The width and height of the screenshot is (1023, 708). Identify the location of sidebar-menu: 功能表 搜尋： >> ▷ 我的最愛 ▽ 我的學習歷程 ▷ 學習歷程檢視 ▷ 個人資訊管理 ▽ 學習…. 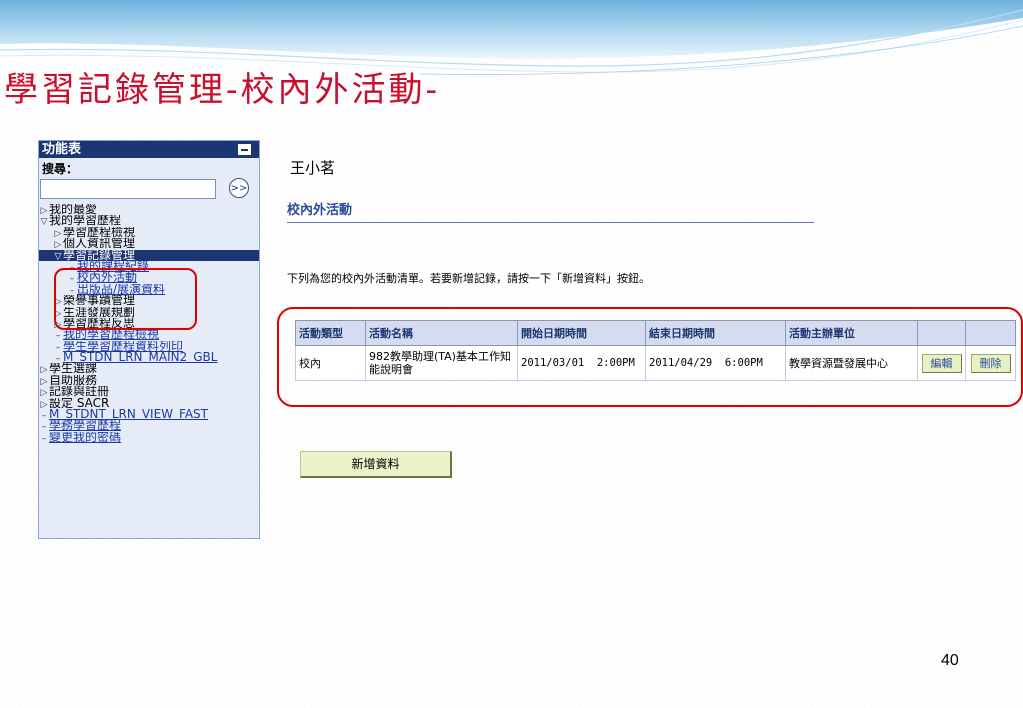
(149, 339).